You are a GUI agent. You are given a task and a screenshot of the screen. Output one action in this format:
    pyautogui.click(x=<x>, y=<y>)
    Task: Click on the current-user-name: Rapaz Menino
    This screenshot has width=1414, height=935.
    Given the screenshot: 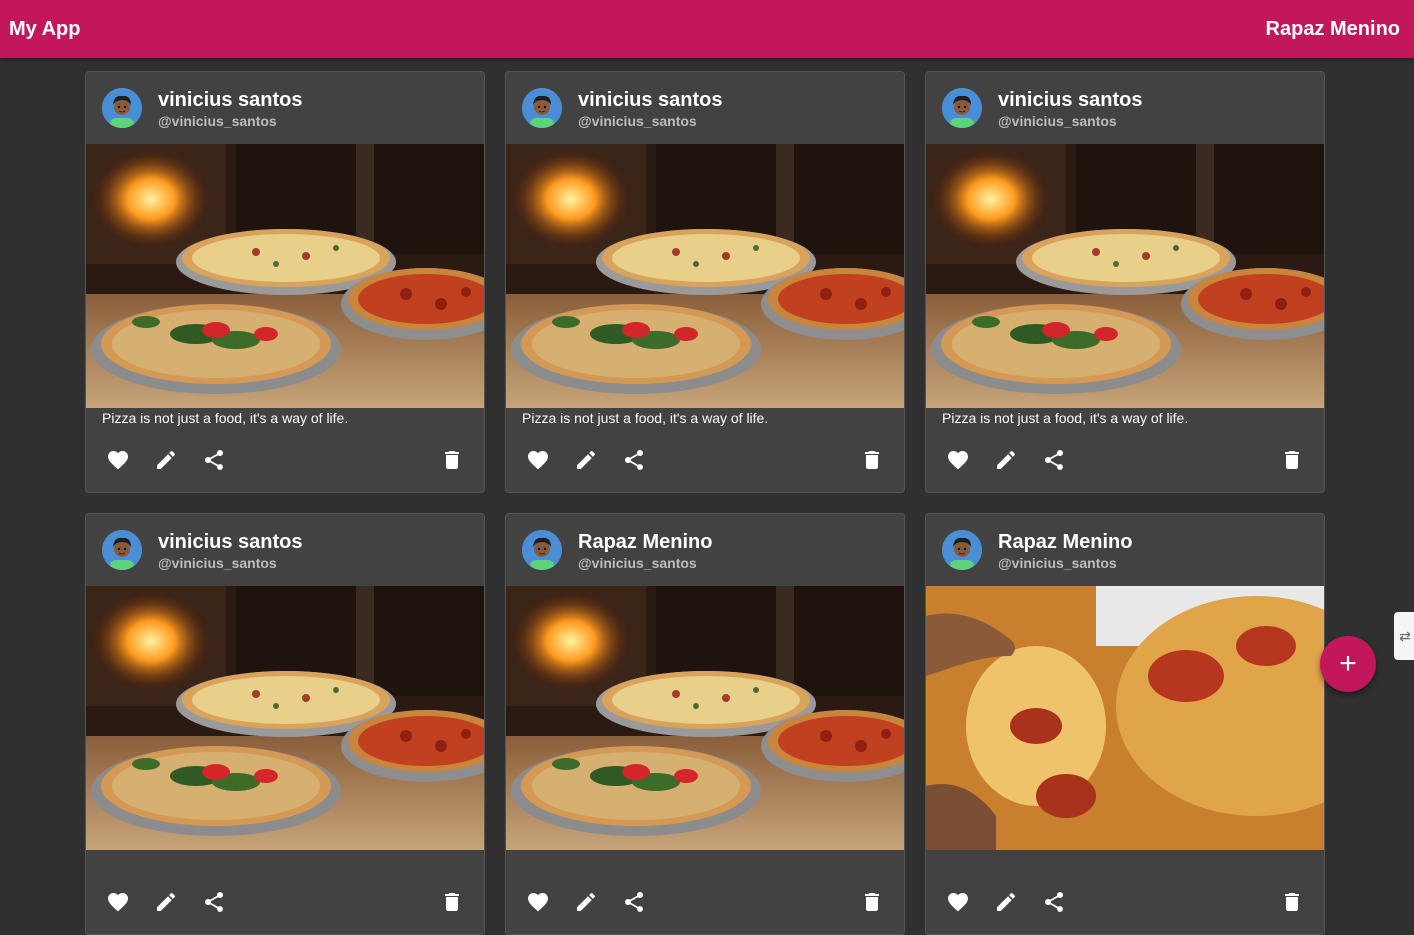 What is the action you would take?
    pyautogui.click(x=1333, y=29)
    